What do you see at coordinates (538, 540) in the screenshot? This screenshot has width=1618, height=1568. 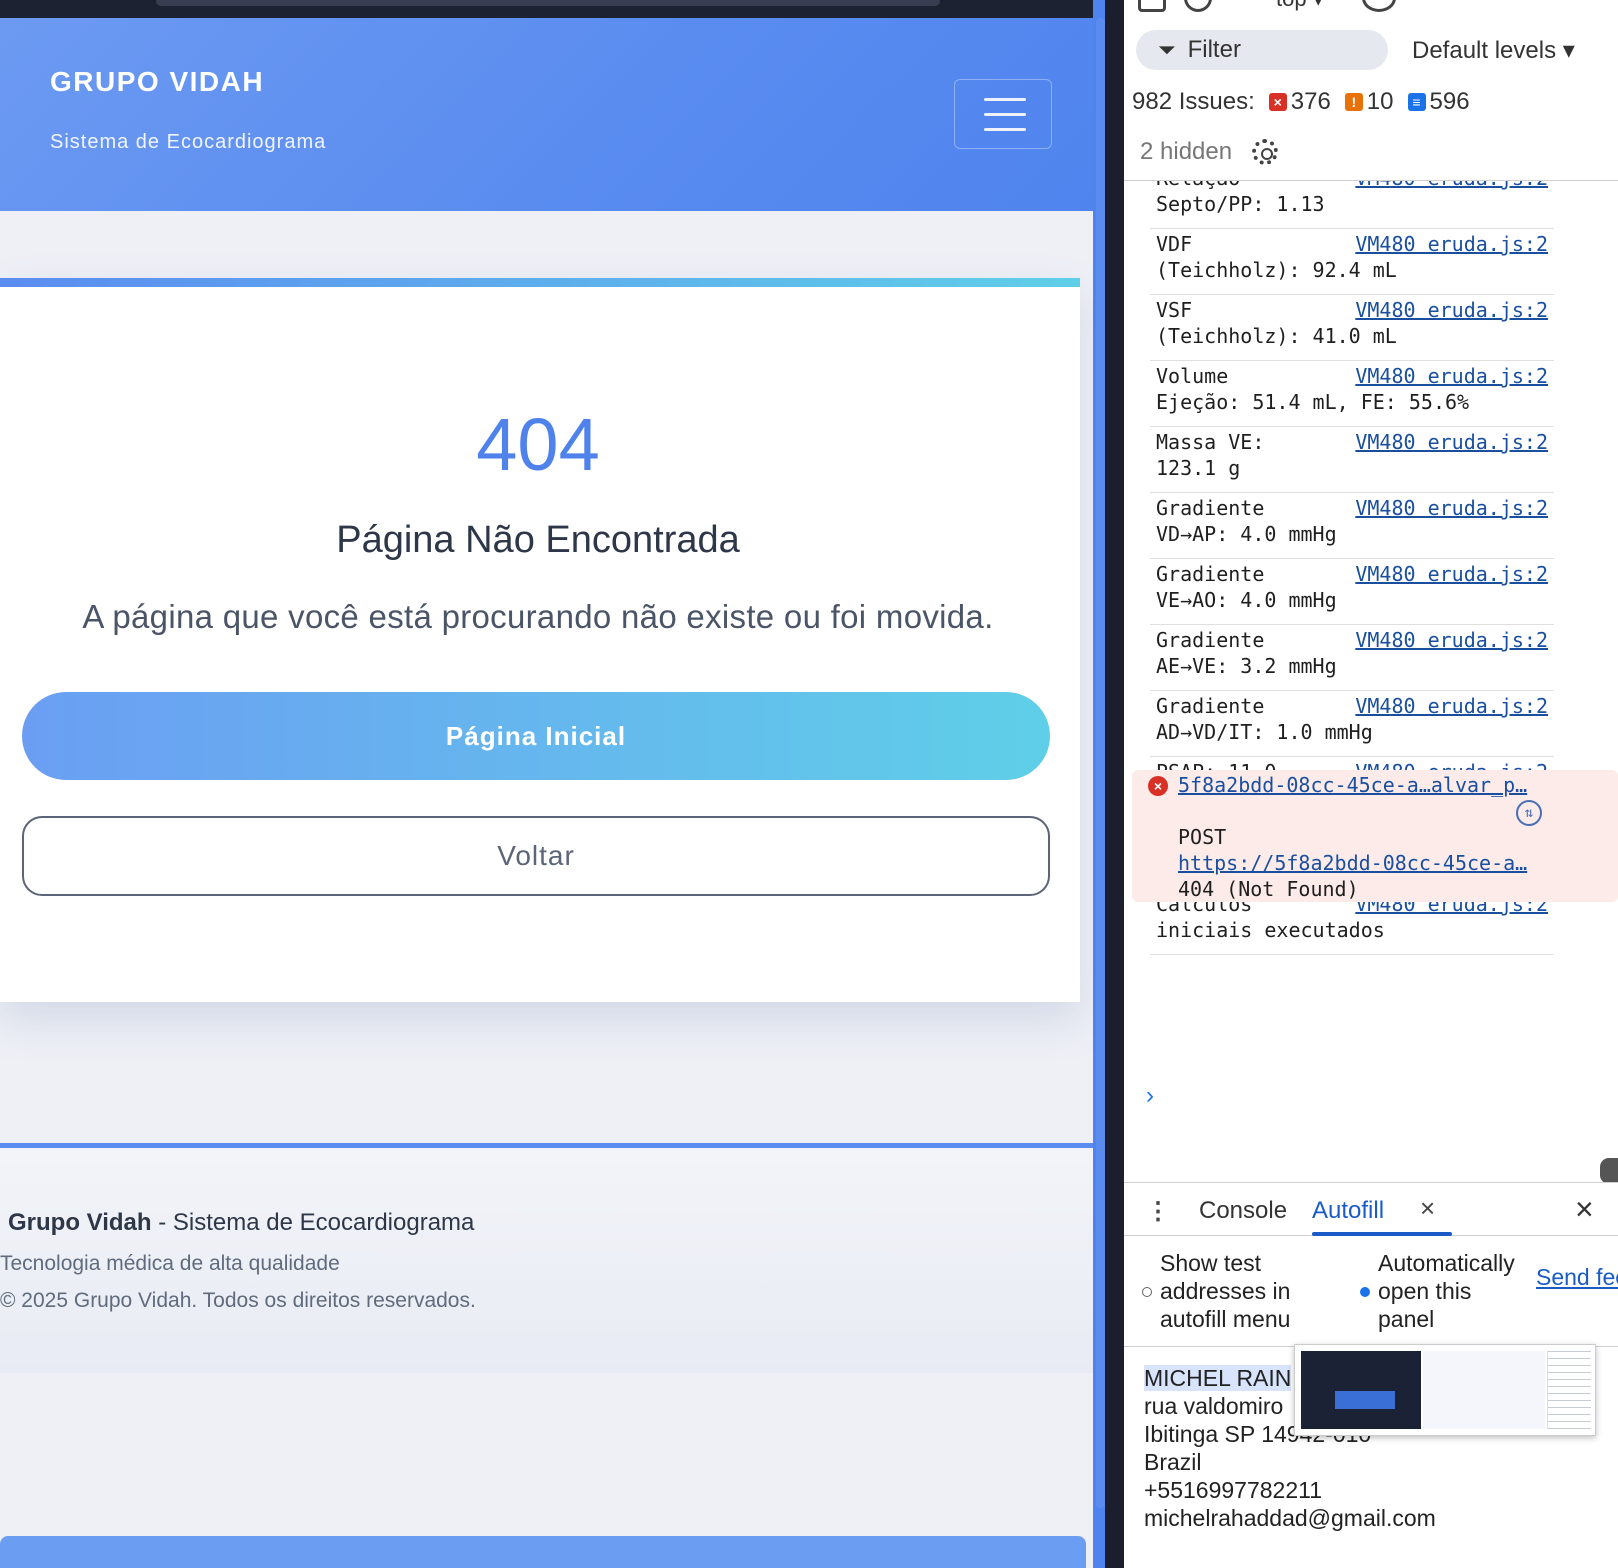 I see `error-title: Página Não Encontrada` at bounding box center [538, 540].